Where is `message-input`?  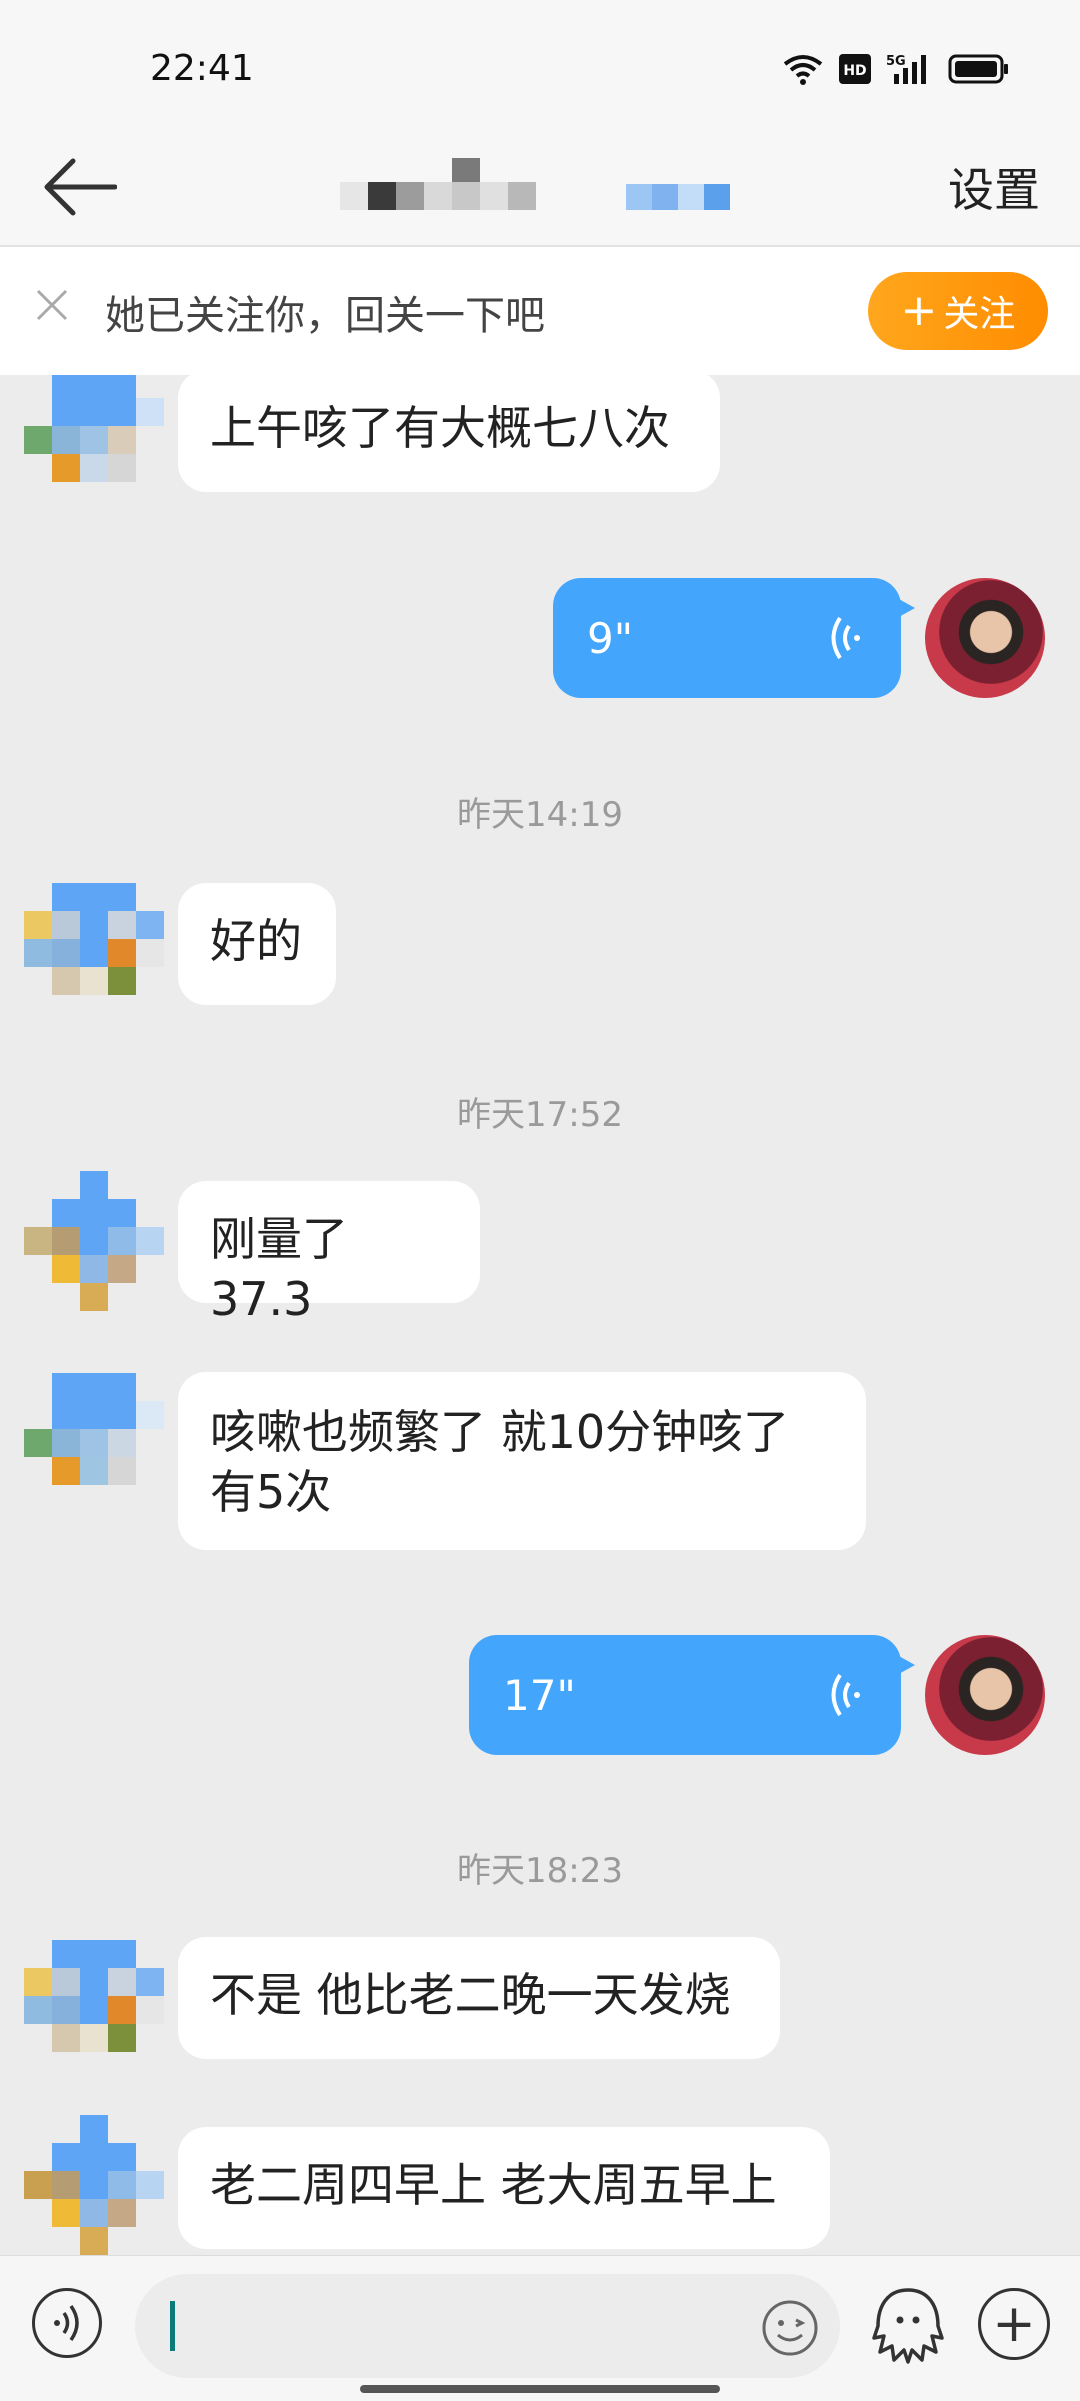
message-input is located at coordinates (487, 2326).